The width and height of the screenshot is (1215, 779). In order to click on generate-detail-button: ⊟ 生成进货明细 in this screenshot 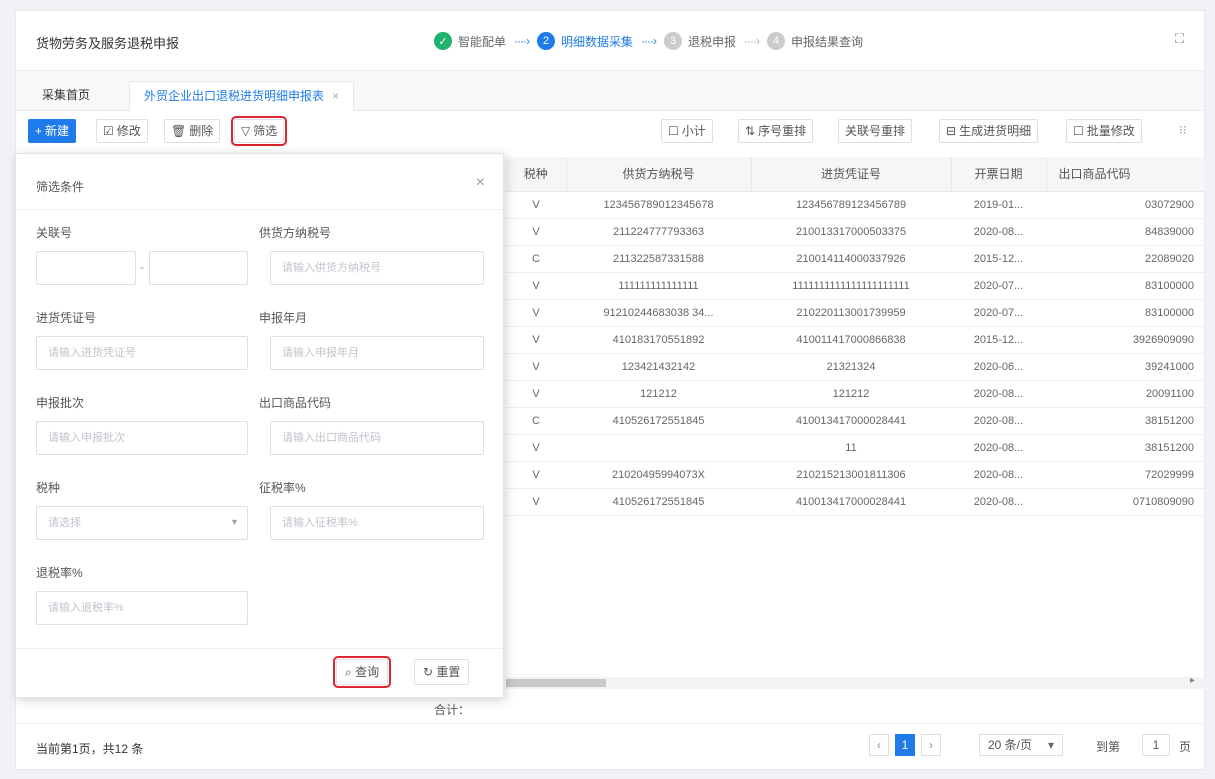, I will do `click(989, 131)`.